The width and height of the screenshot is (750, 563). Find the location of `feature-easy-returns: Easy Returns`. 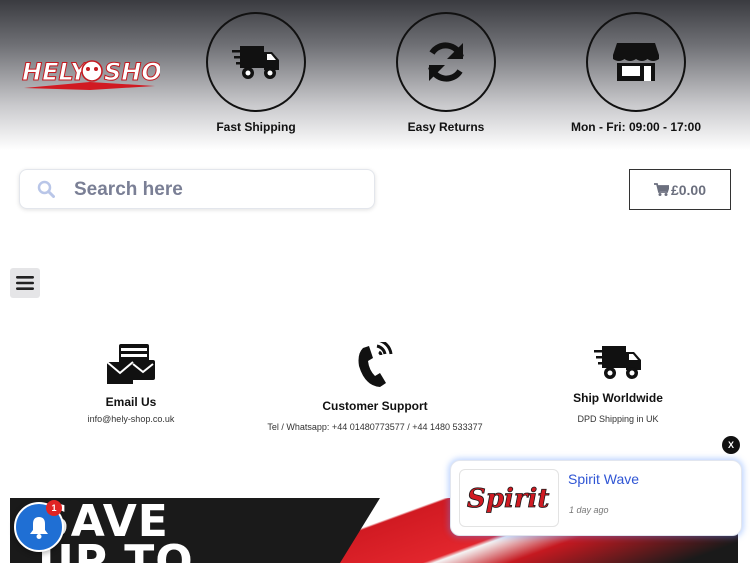

feature-easy-returns: Easy Returns is located at coordinates (446, 73).